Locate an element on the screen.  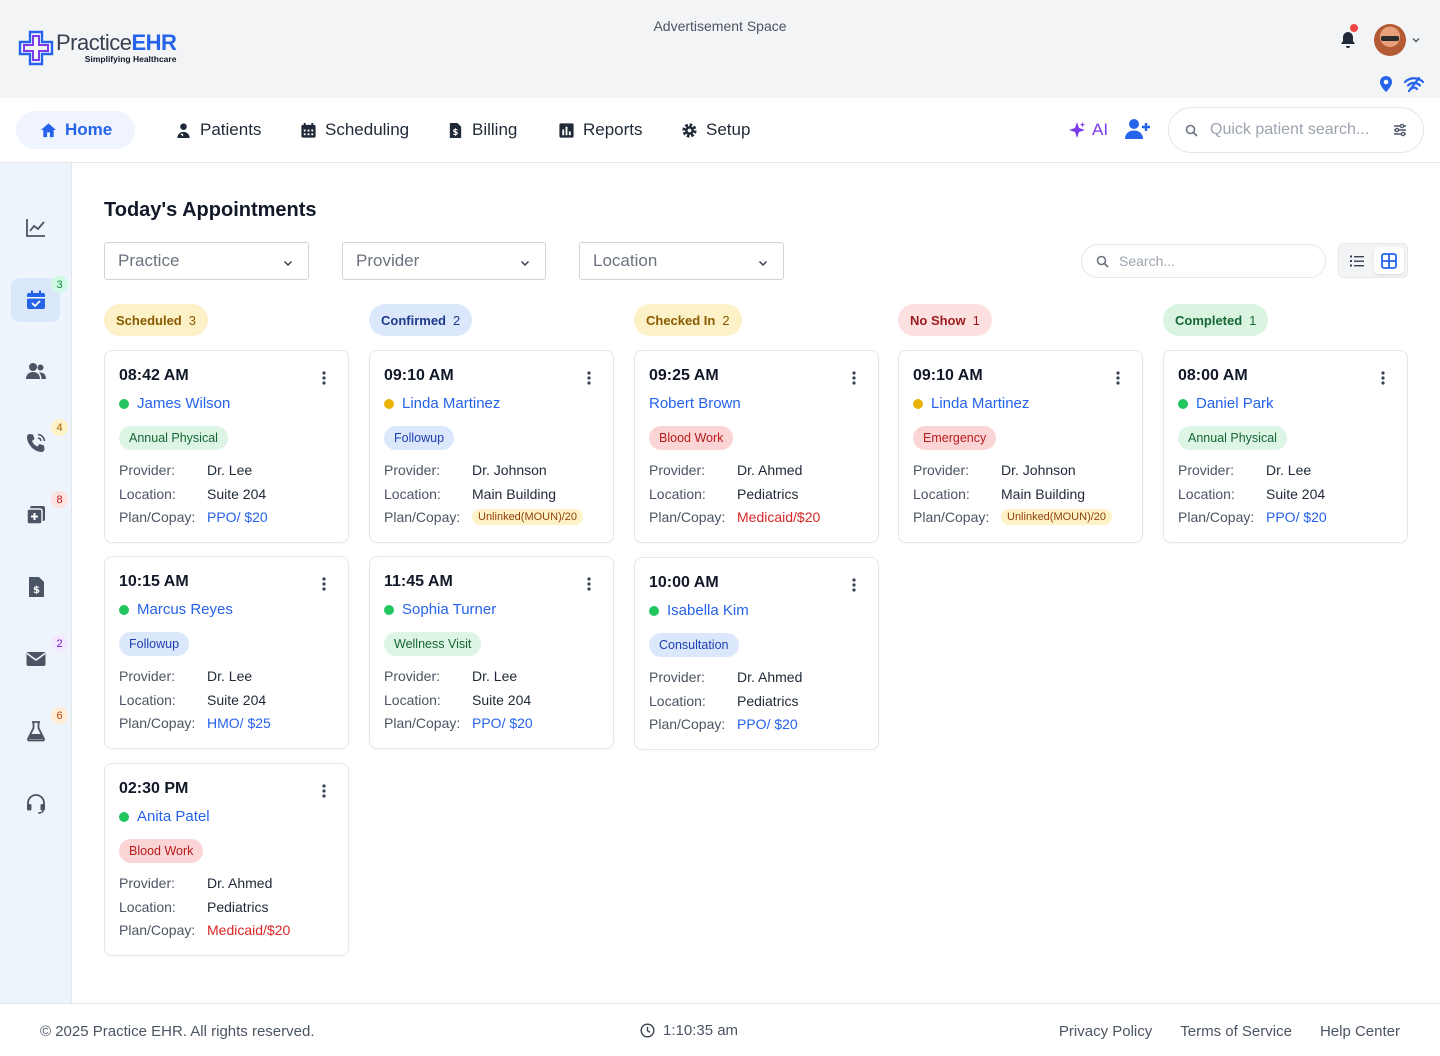
sidebar-item-support is located at coordinates (35, 803).